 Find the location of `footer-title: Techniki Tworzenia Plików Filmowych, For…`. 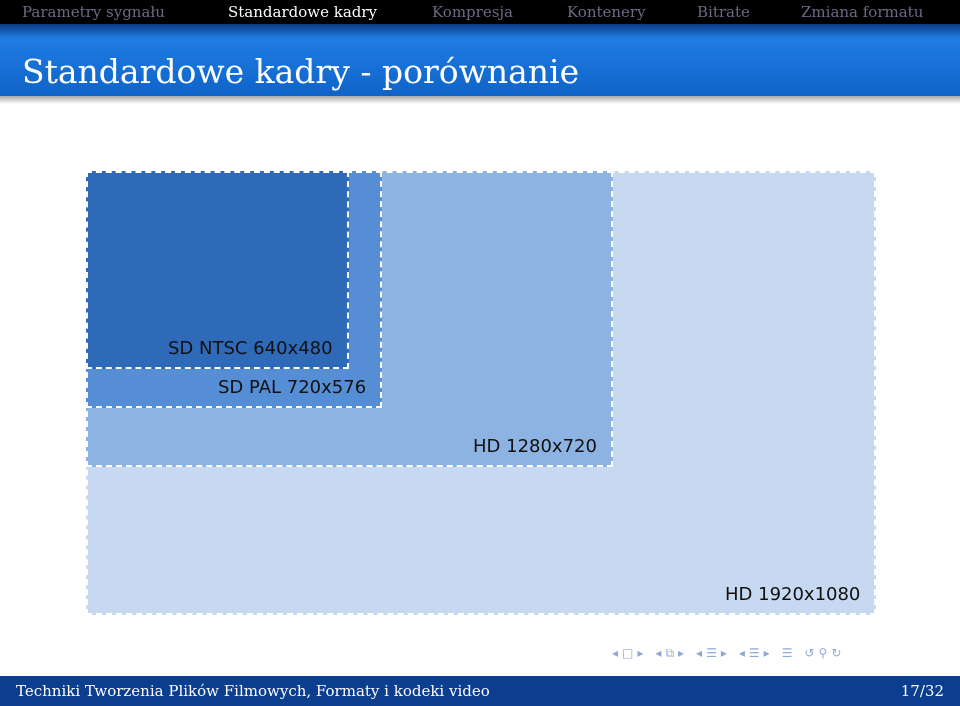

footer-title: Techniki Tworzenia Plików Filmowych, For… is located at coordinates (253, 691).